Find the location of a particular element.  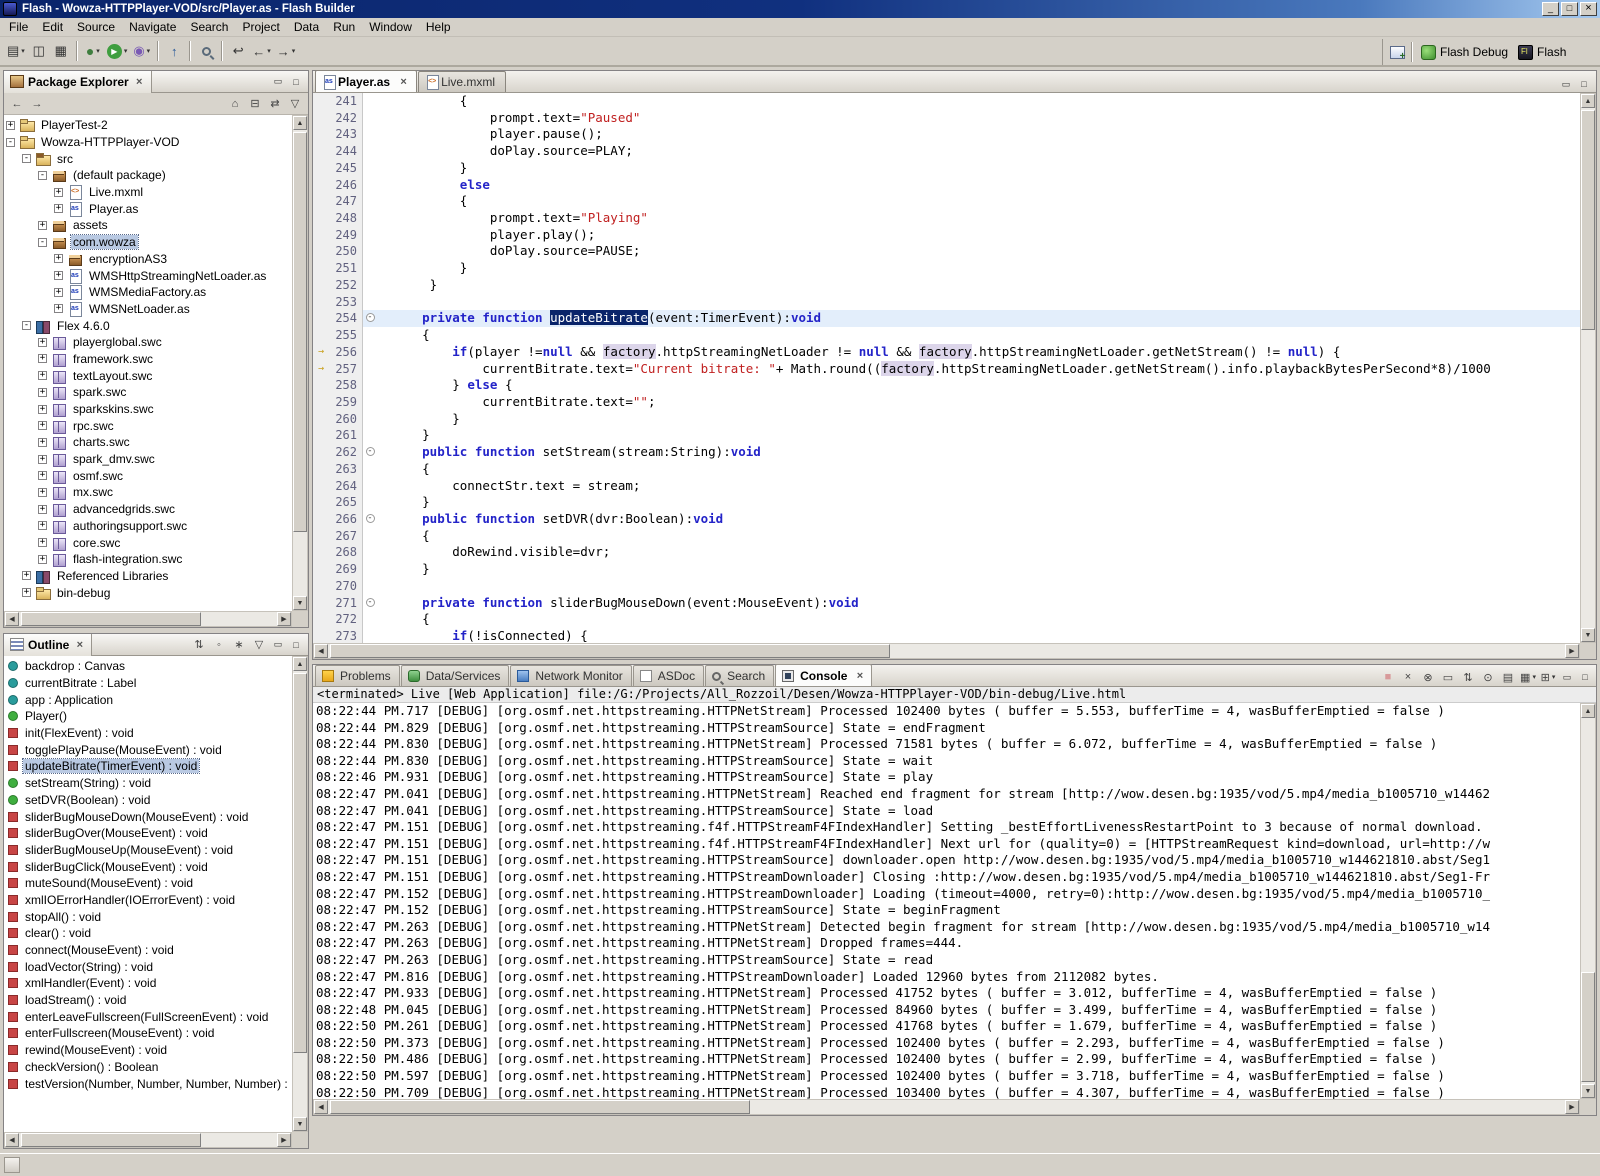

outline-item-sliderbugmouseup: sliderBugMouseUp(MouseEvent) : void is located at coordinates (148, 850).